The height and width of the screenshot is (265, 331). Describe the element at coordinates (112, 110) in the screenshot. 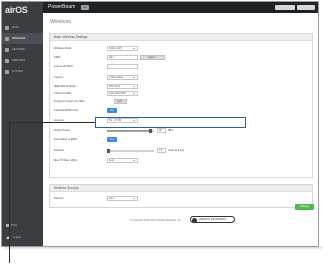

I see `eirp-limit-toggle: On` at that location.